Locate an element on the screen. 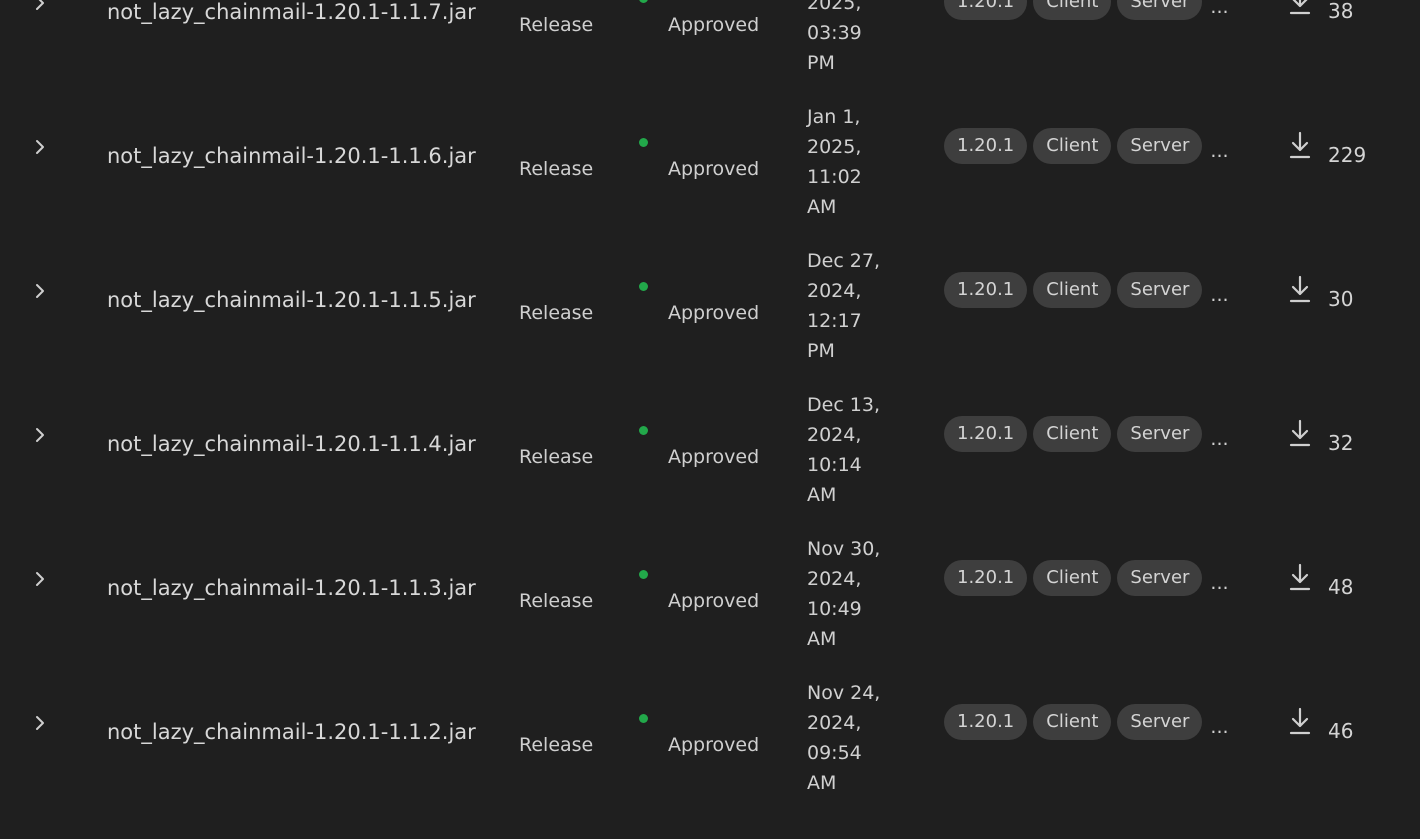 This screenshot has width=1420, height=839. date-line: 10:49 is located at coordinates (834, 609).